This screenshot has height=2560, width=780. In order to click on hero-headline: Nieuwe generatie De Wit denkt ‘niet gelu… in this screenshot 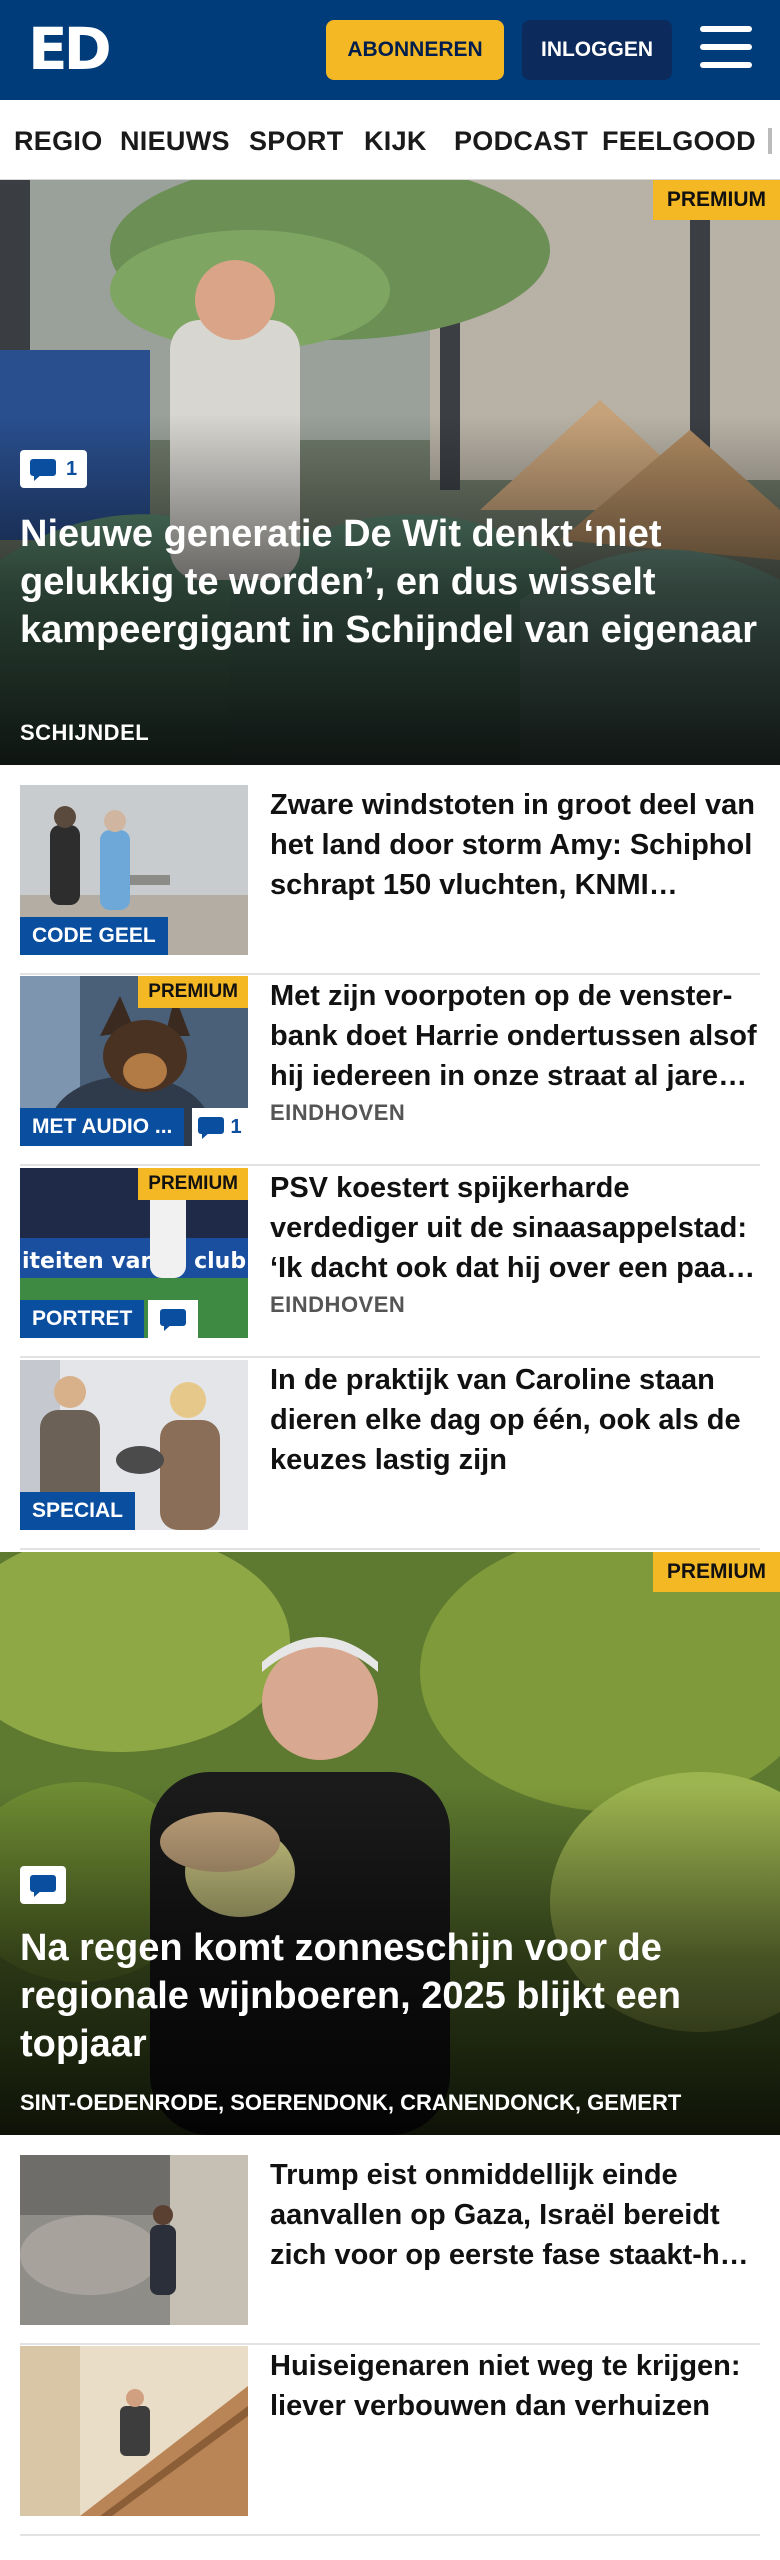, I will do `click(390, 582)`.